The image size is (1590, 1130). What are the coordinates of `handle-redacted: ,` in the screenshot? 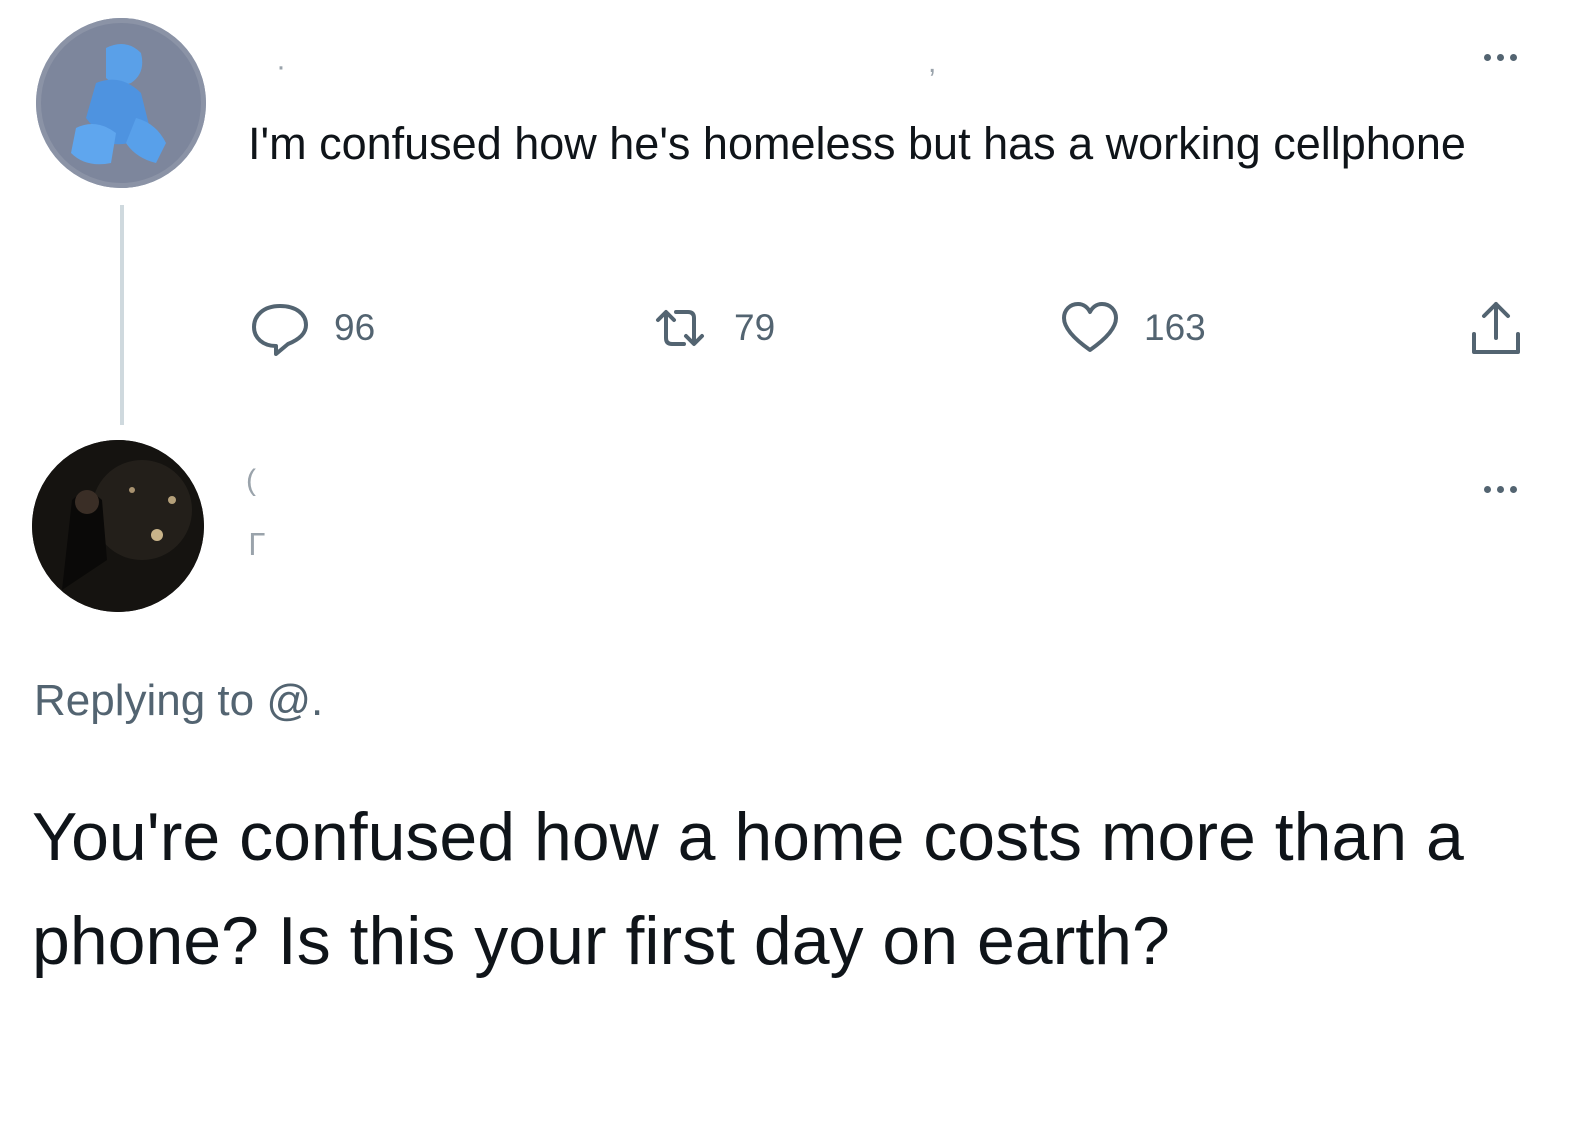 It's located at (932, 62).